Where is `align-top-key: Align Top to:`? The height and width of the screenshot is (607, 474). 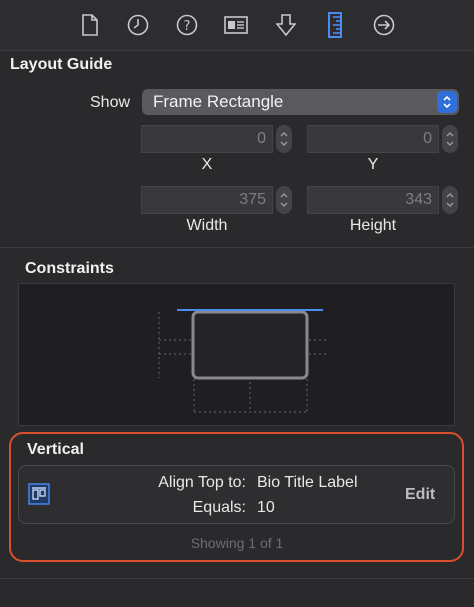 align-top-key: Align Top to: is located at coordinates (202, 482).